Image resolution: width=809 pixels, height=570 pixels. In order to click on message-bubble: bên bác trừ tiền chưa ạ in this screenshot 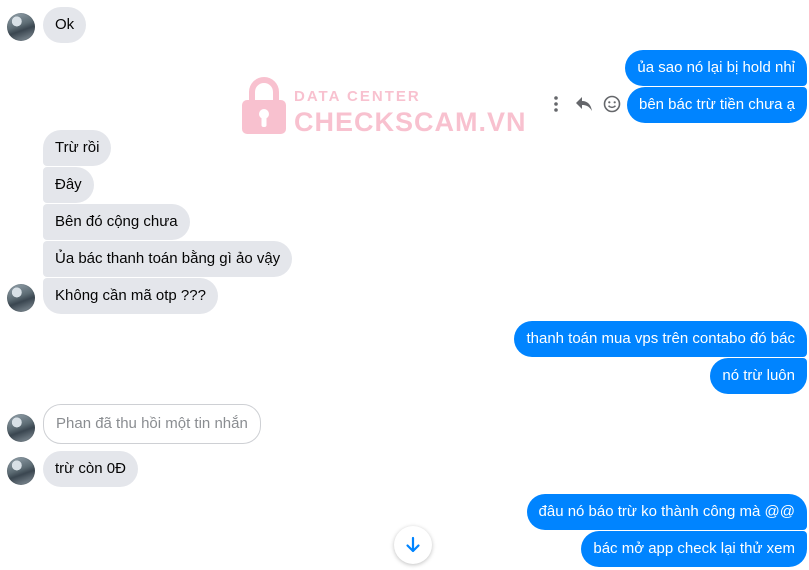, I will do `click(716, 105)`.